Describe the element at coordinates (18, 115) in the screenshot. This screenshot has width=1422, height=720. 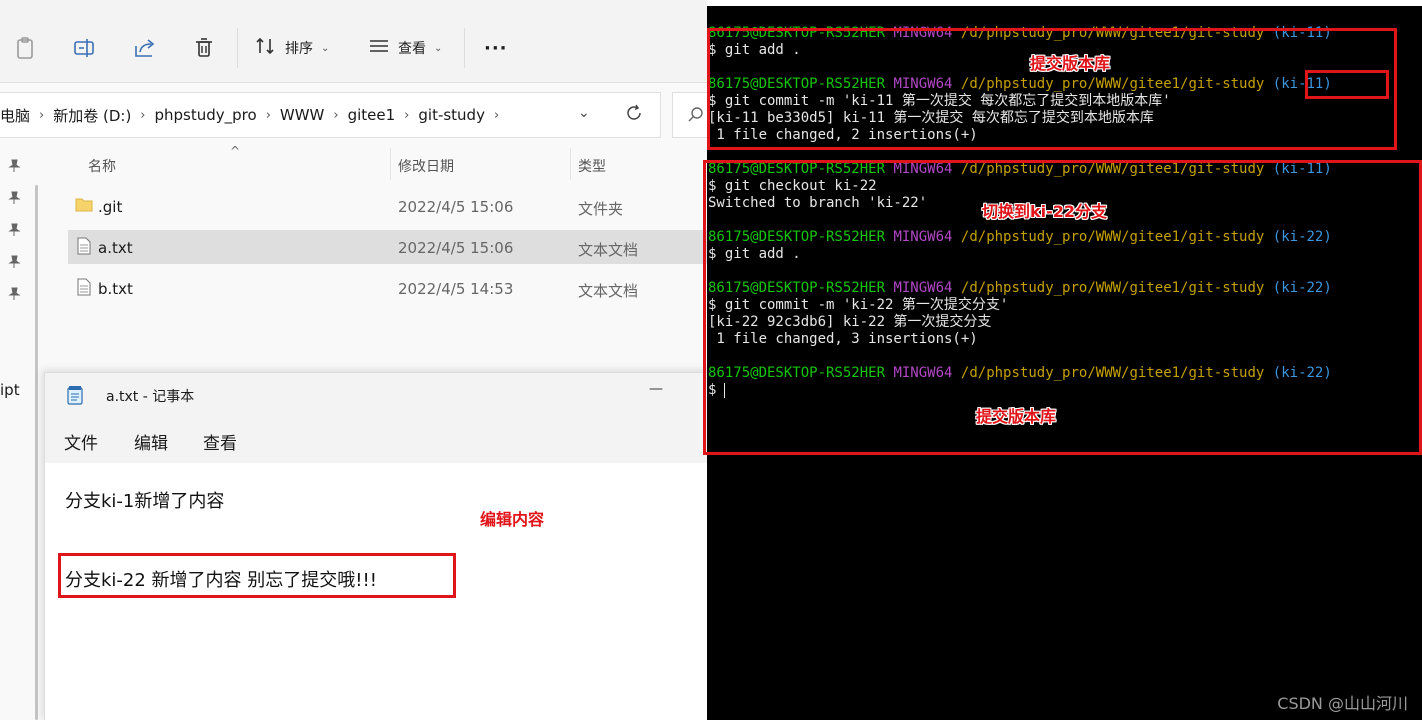
I see `breadcrumb-this-pc: 电脑` at that location.